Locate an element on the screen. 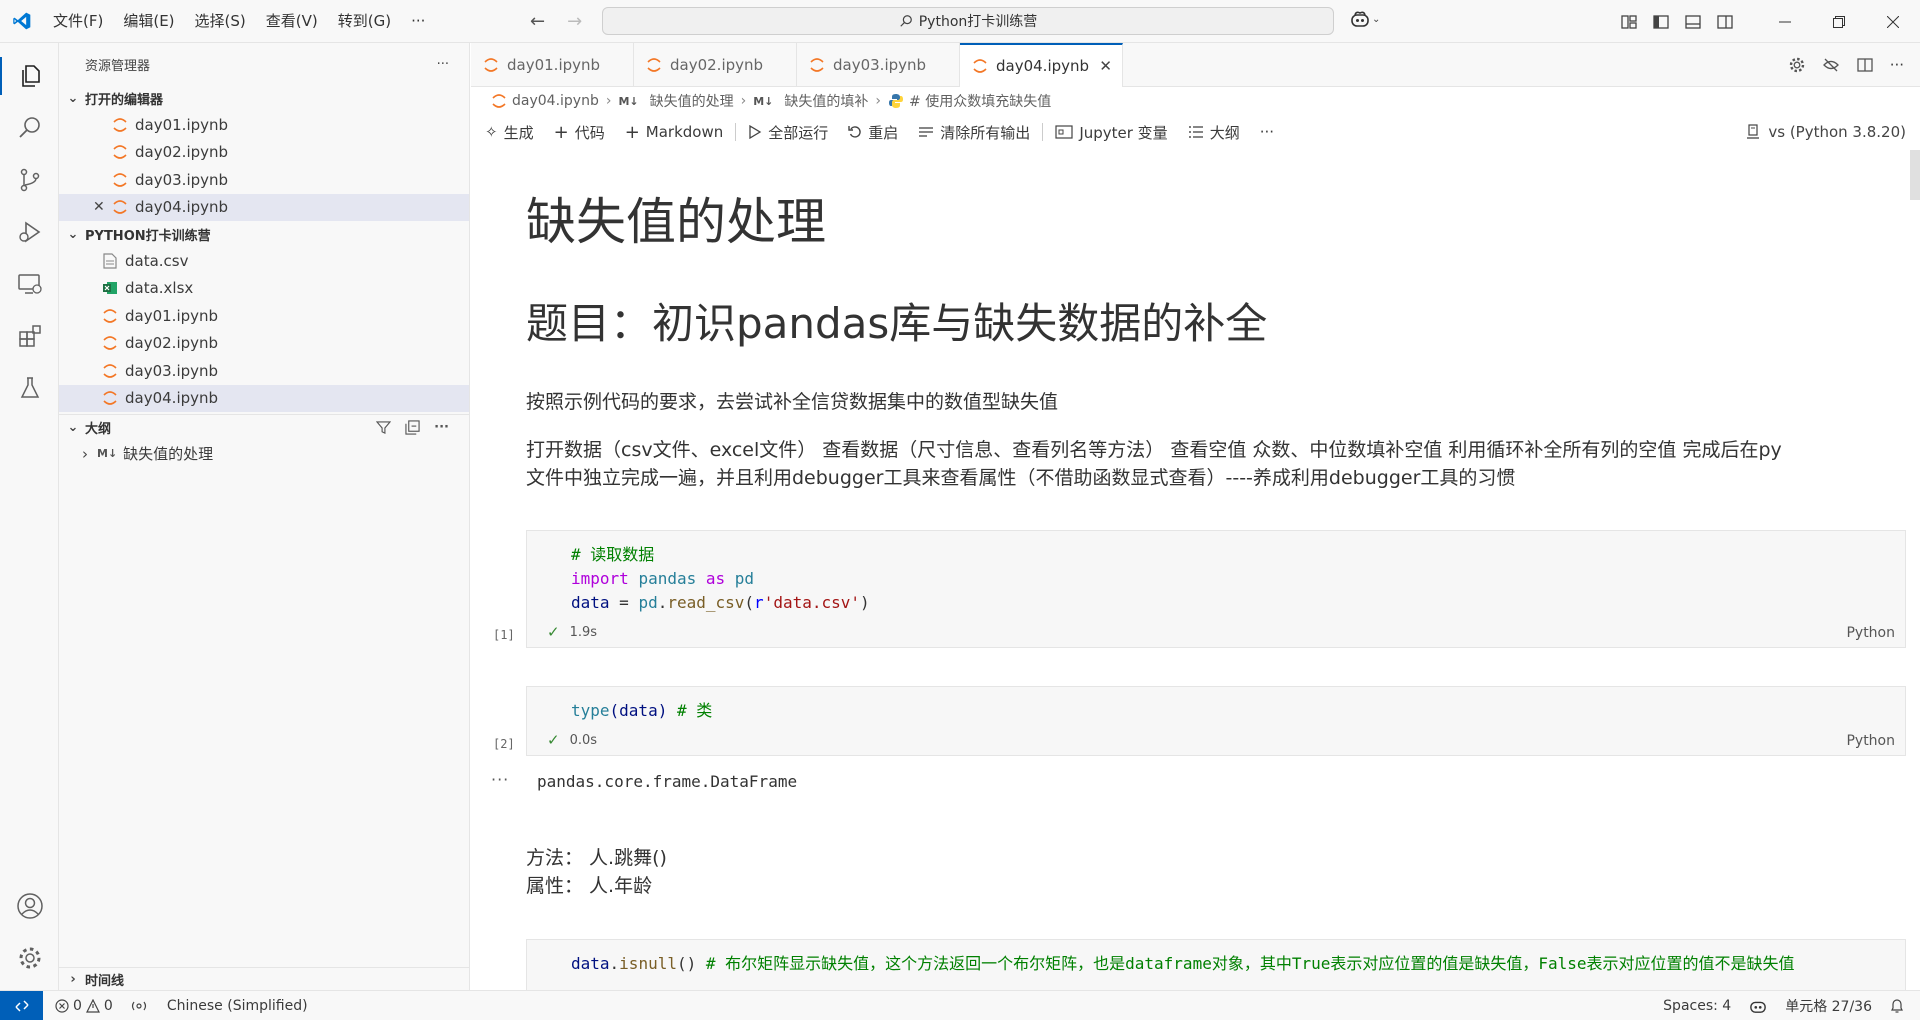  search-icon is located at coordinates (906, 21).